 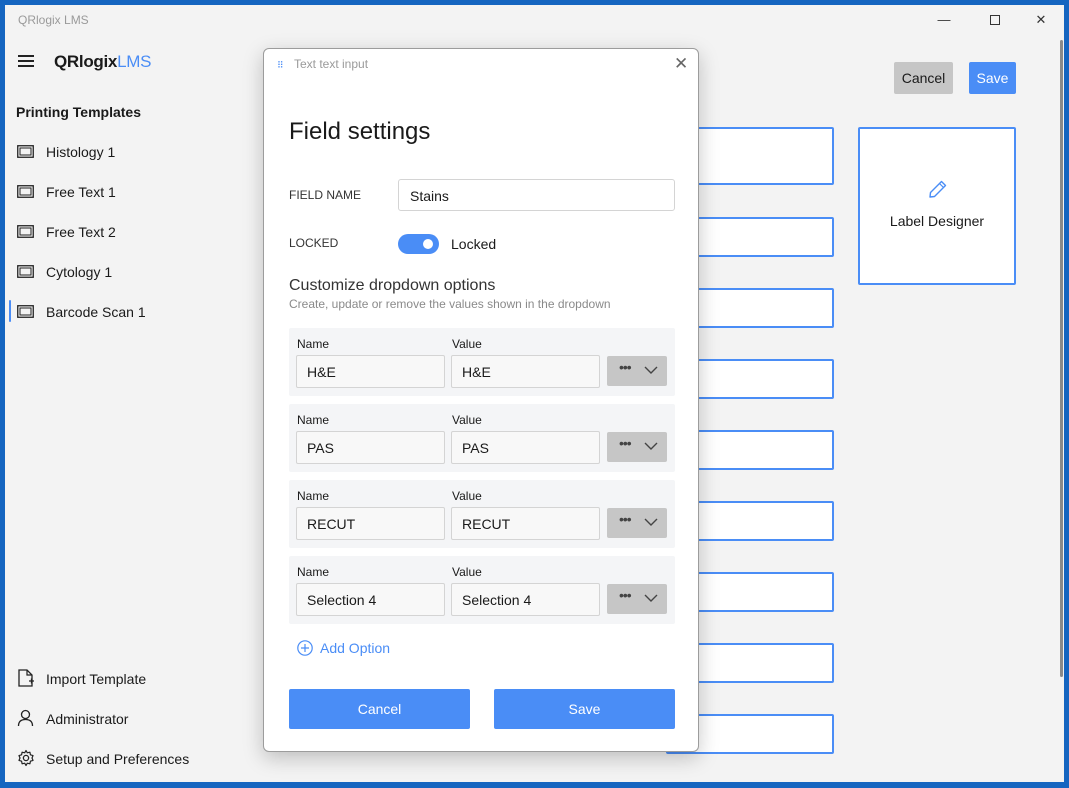 I want to click on sidebar-item-label: Cytology 1, so click(x=79, y=272).